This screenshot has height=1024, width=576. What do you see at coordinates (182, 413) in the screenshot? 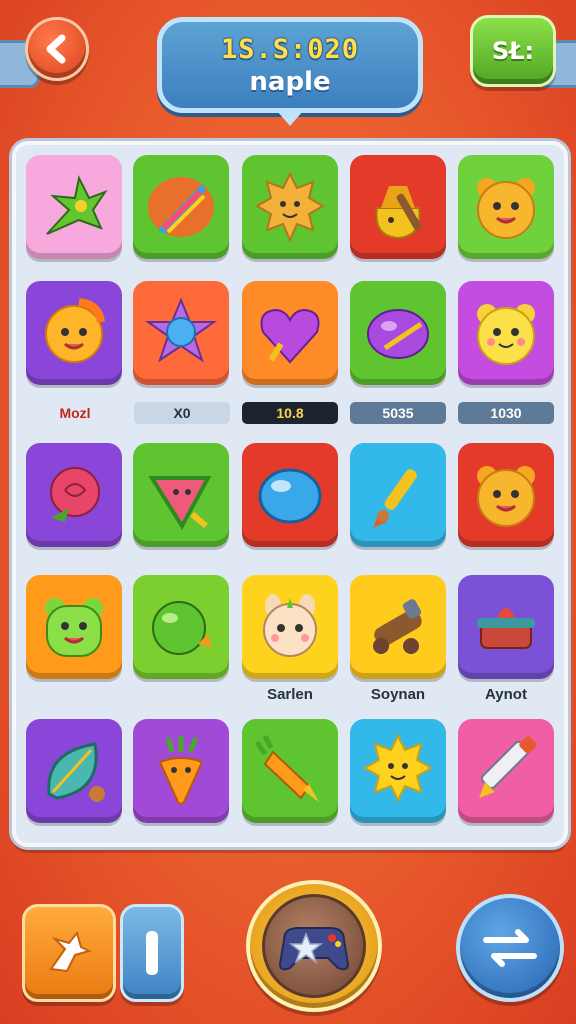
I see `tile-value-label: X0` at bounding box center [182, 413].